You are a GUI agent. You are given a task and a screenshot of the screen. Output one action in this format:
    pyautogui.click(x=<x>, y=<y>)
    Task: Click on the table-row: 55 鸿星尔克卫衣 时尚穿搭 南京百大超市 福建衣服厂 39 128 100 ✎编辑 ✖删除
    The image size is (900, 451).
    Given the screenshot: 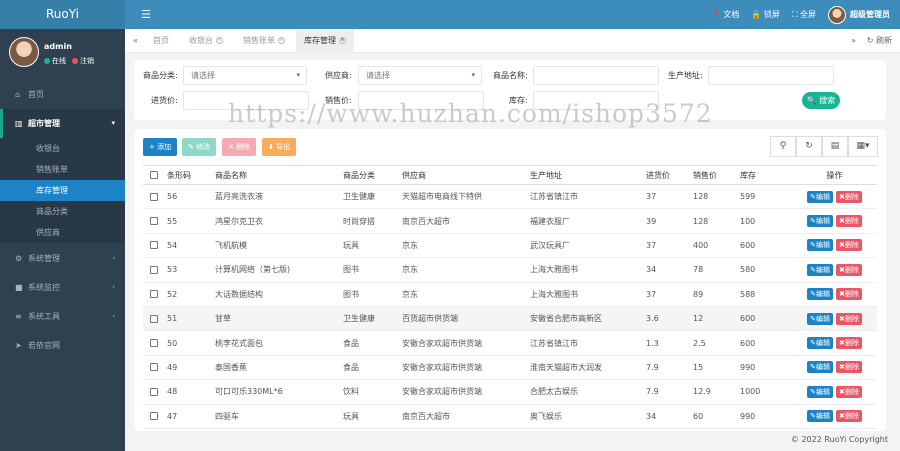 What is the action you would take?
    pyautogui.click(x=510, y=221)
    